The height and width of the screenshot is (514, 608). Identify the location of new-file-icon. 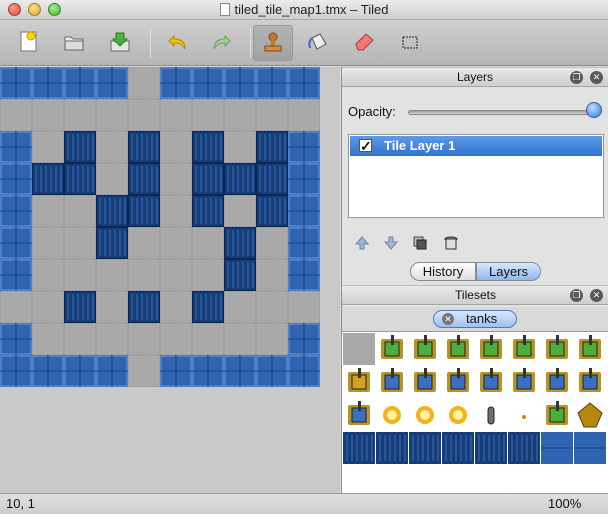
(29, 42).